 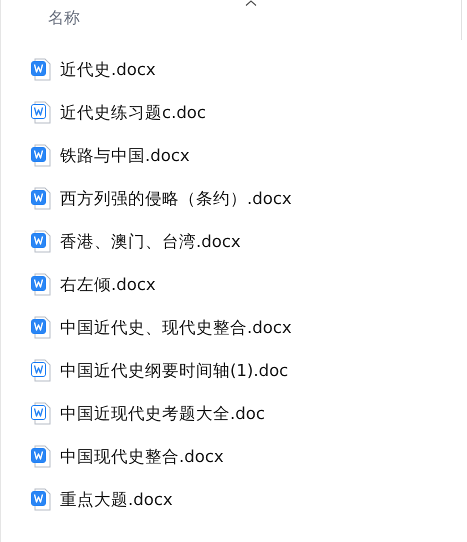 I want to click on file-name: 香港、澳门、台湾.docx, so click(x=150, y=241).